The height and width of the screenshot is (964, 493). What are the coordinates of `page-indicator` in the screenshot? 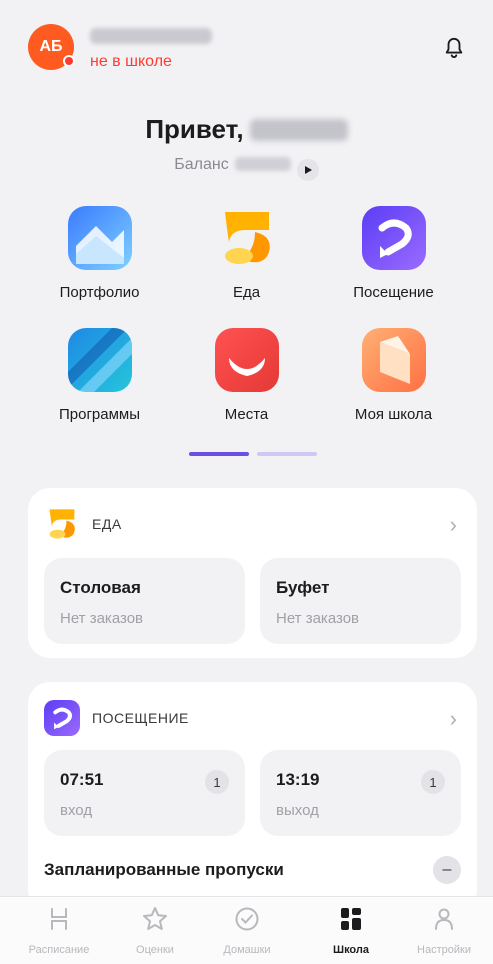 It's located at (254, 455).